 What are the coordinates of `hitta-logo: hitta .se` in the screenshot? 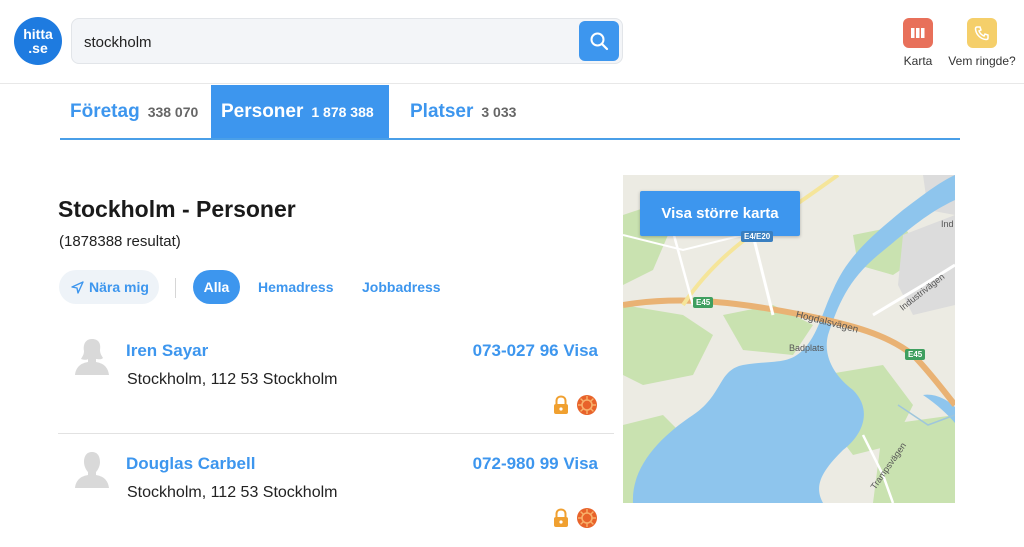 It's located at (38, 41).